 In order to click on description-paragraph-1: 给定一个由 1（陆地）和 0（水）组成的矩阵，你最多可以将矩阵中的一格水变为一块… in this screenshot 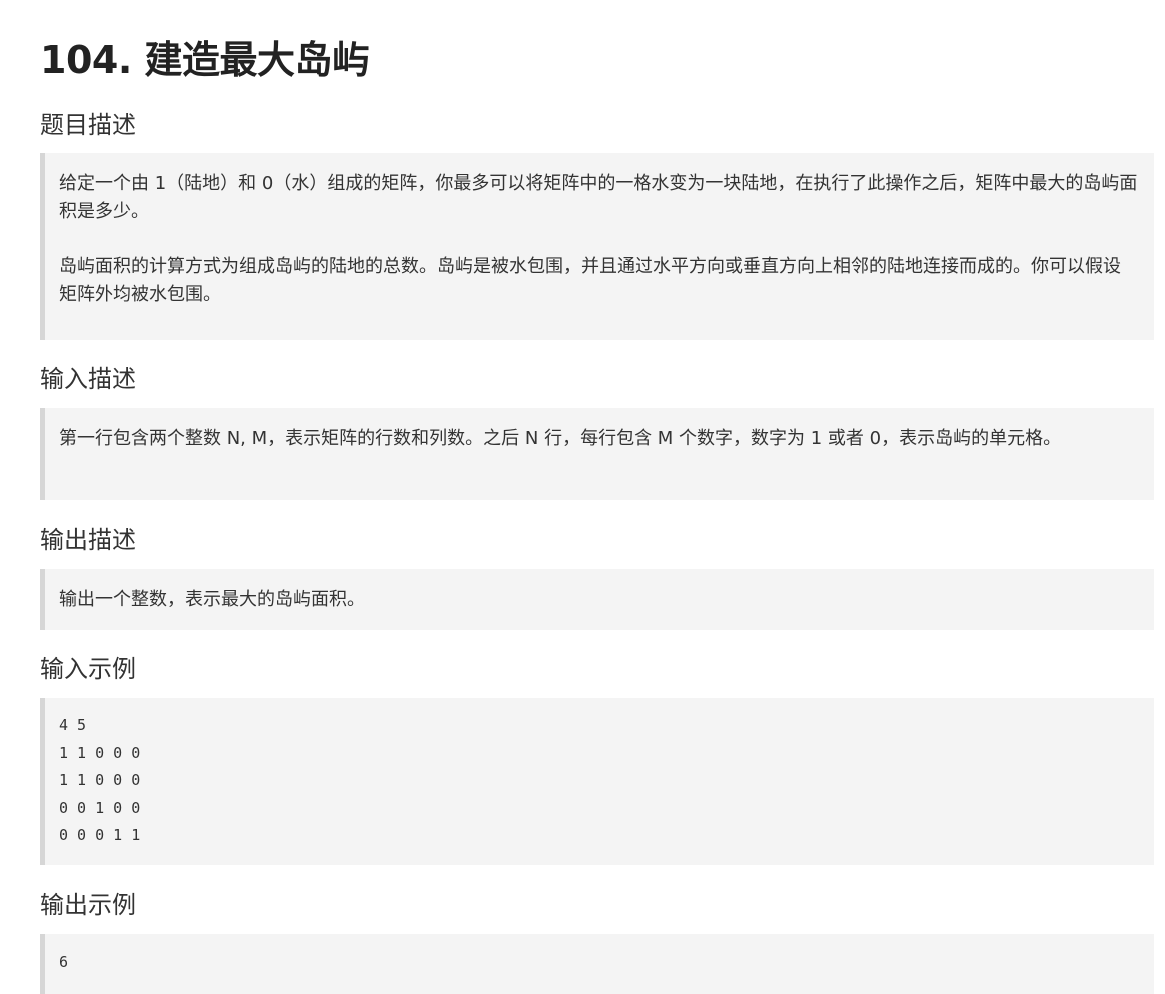, I will do `click(598, 197)`.